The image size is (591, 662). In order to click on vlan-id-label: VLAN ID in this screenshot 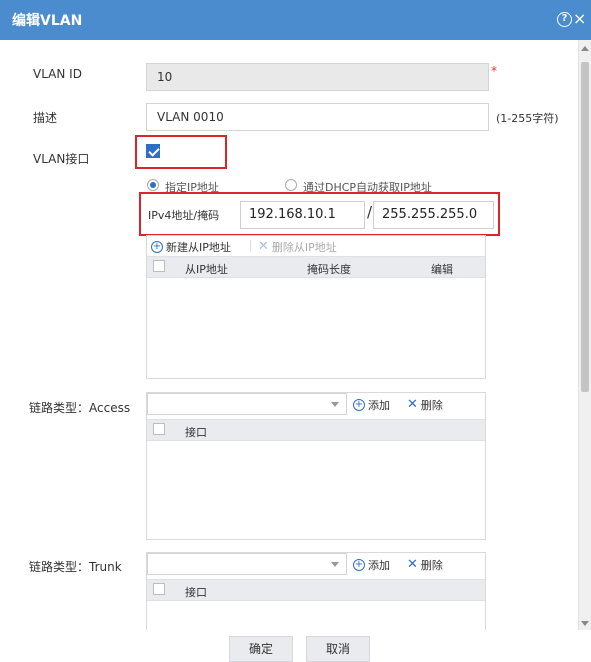, I will do `click(57, 74)`.